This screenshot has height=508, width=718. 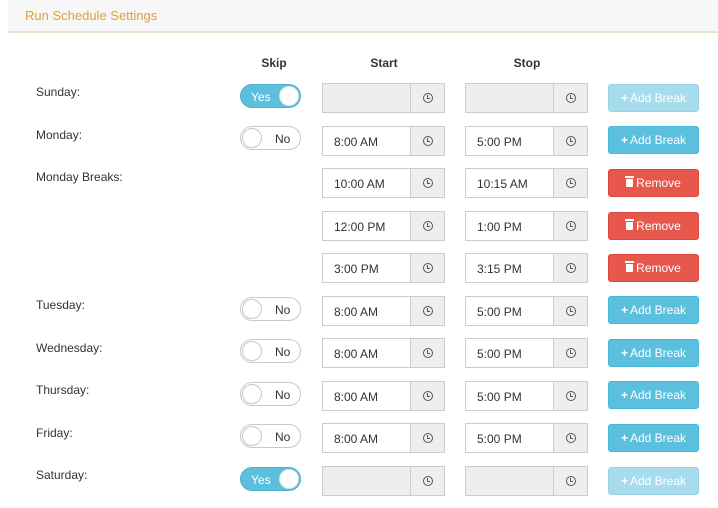 I want to click on break-stop-input: 10:15 AM, so click(x=509, y=183).